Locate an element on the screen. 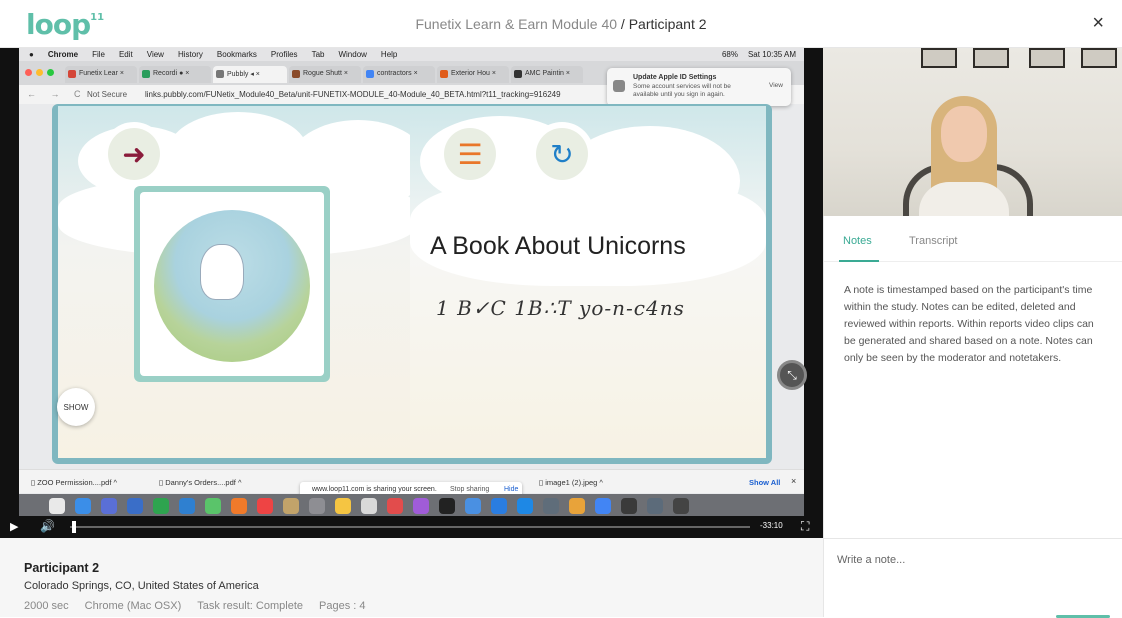  video-scrubber is located at coordinates (410, 527).